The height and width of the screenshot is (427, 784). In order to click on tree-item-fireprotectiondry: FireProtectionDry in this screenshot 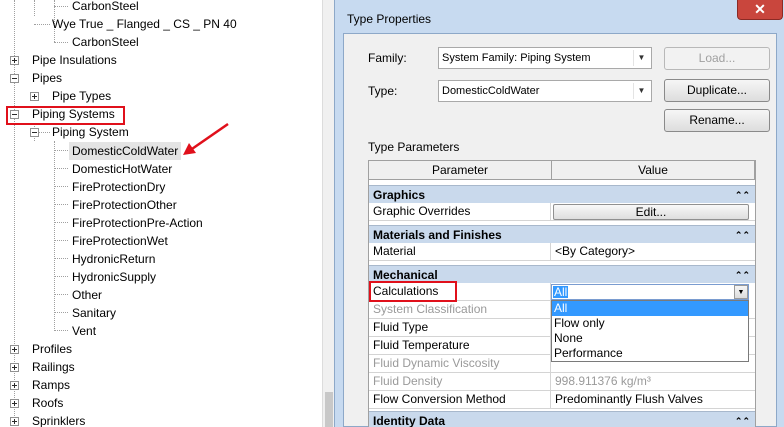, I will do `click(118, 187)`.